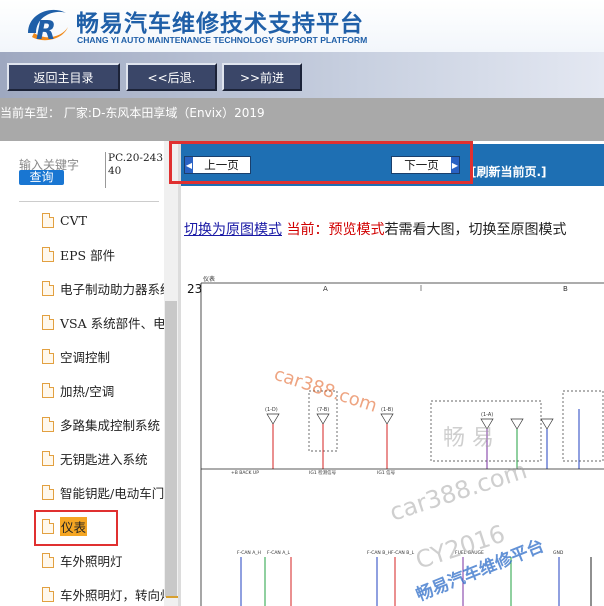 The image size is (604, 606). Describe the element at coordinates (76, 528) in the screenshot. I see `selection-highlight` at that location.